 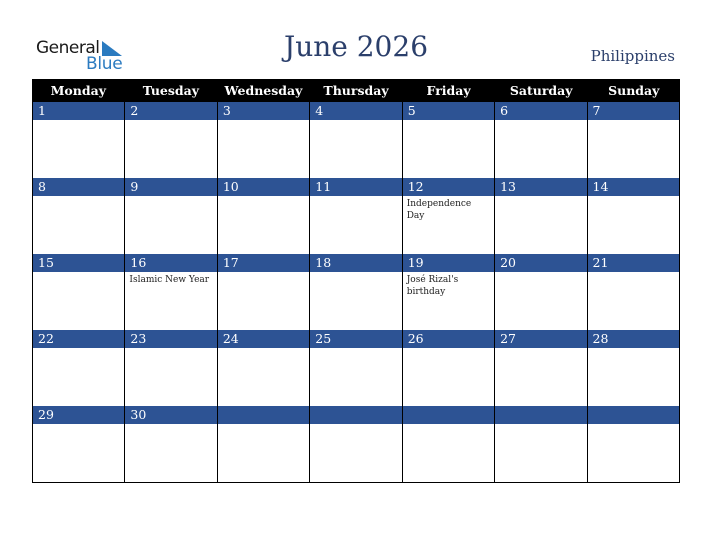 I want to click on week-row: 8 9 10 11 12 Independence Day 13 14, so click(x=356, y=216).